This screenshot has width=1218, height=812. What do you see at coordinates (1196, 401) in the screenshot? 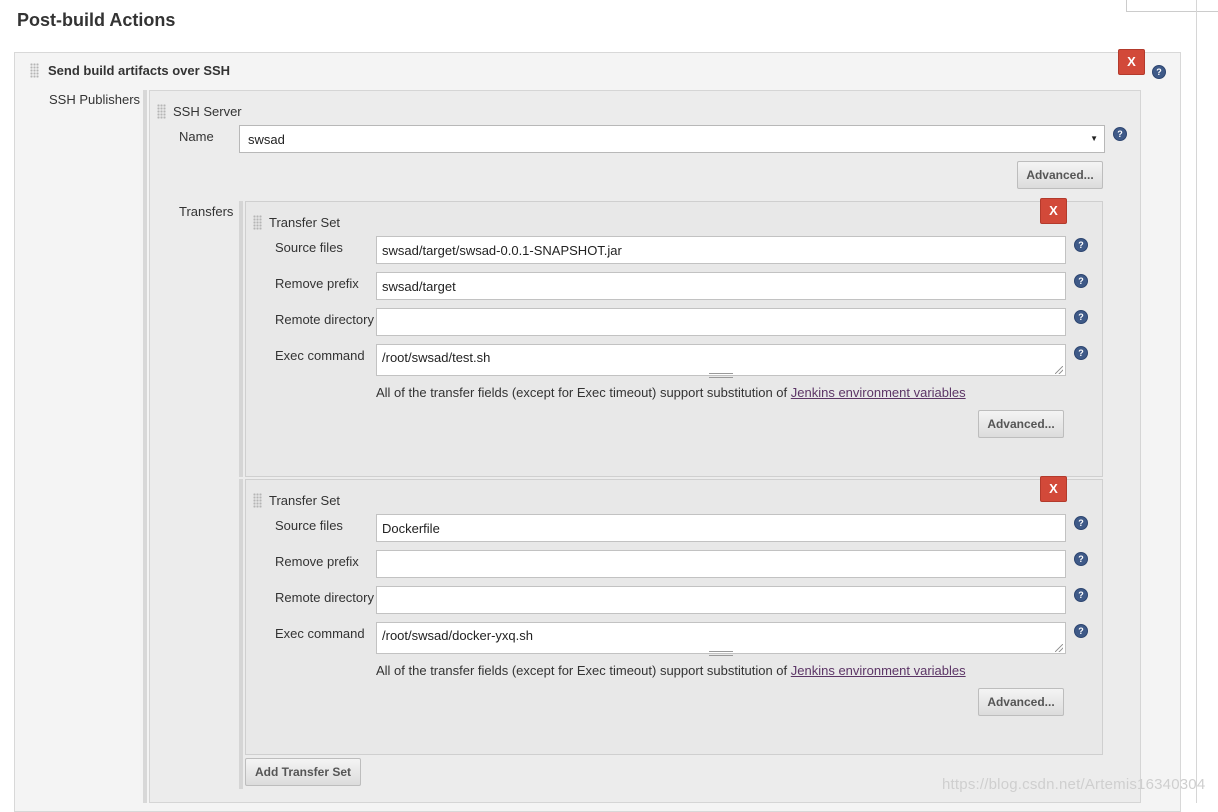
I see `right-divider` at bounding box center [1196, 401].